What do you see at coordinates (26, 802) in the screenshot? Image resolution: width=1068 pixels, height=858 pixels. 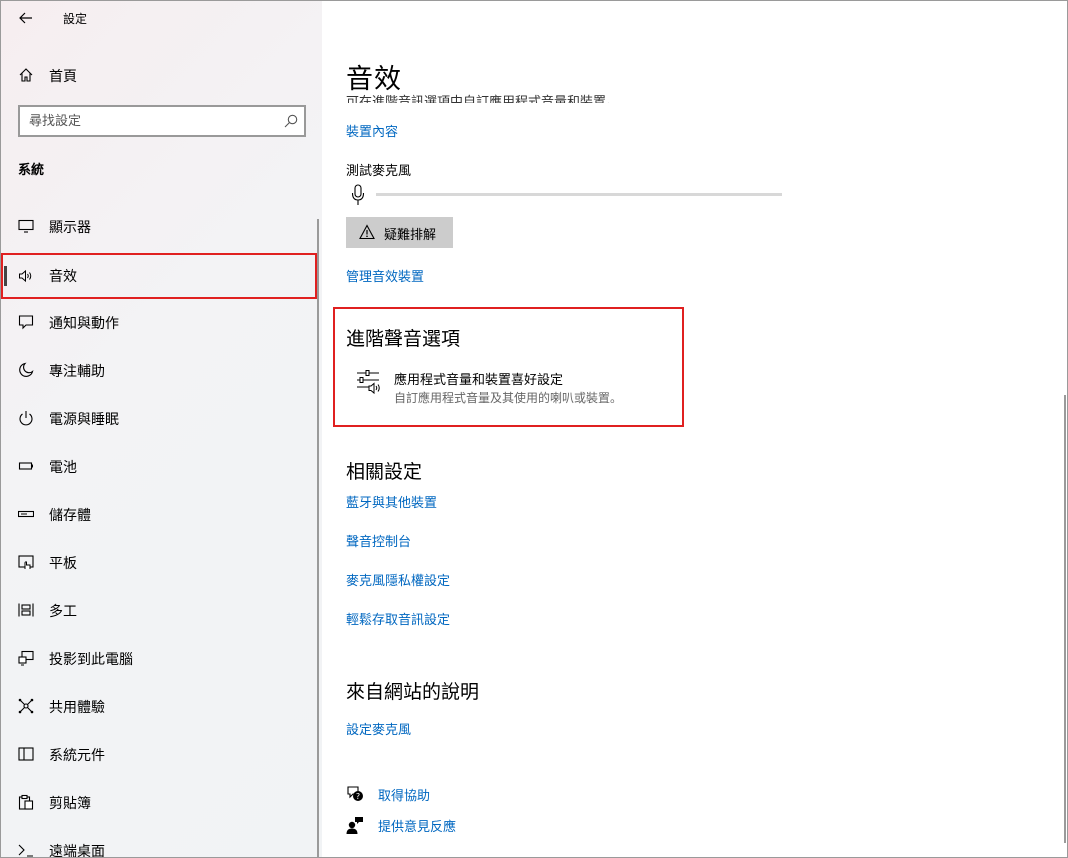 I see `clipboard-icon` at bounding box center [26, 802].